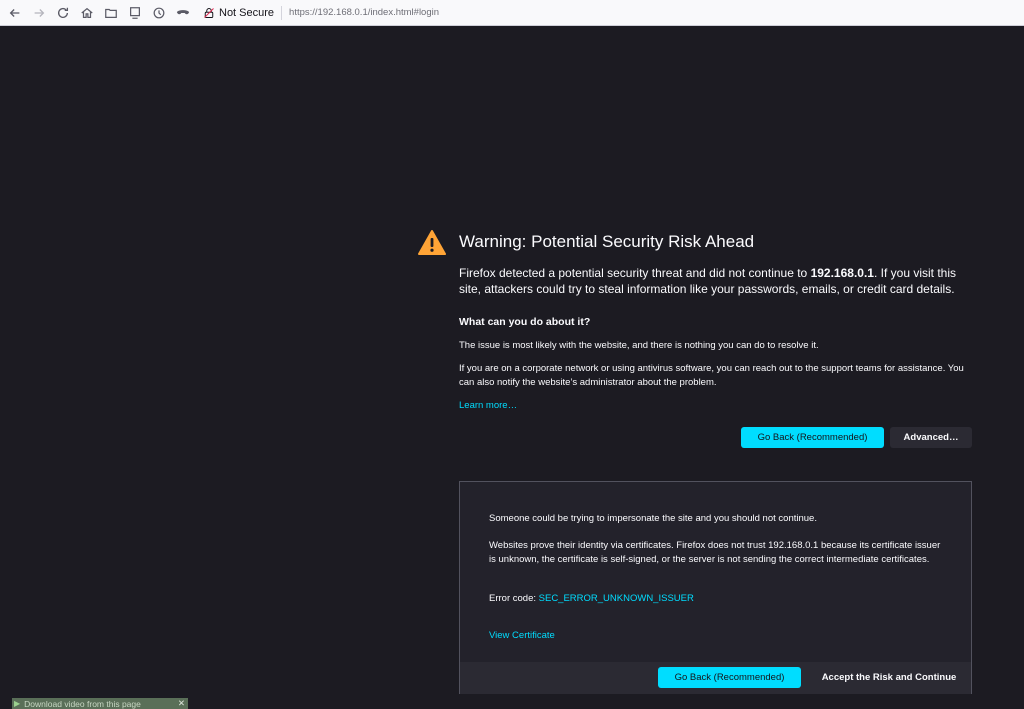 Image resolution: width=1024 pixels, height=709 pixels. What do you see at coordinates (282, 12) in the screenshot?
I see `toolbar-separator` at bounding box center [282, 12].